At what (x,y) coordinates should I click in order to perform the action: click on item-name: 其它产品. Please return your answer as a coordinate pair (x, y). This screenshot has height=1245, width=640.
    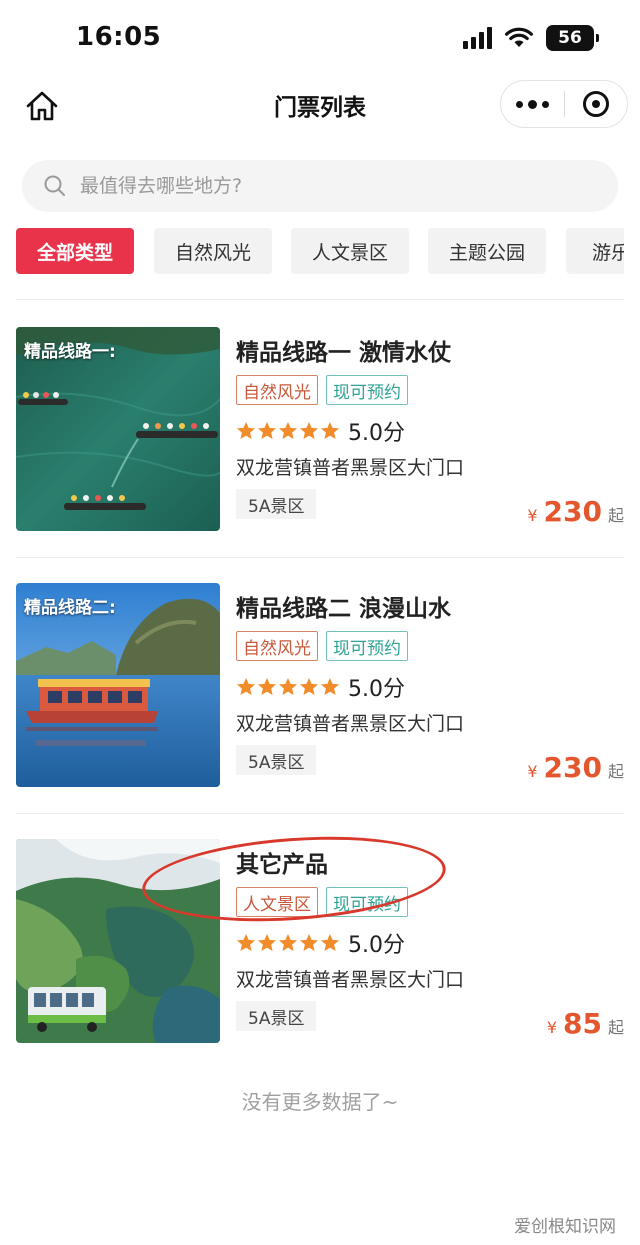
    Looking at the image, I should click on (282, 862).